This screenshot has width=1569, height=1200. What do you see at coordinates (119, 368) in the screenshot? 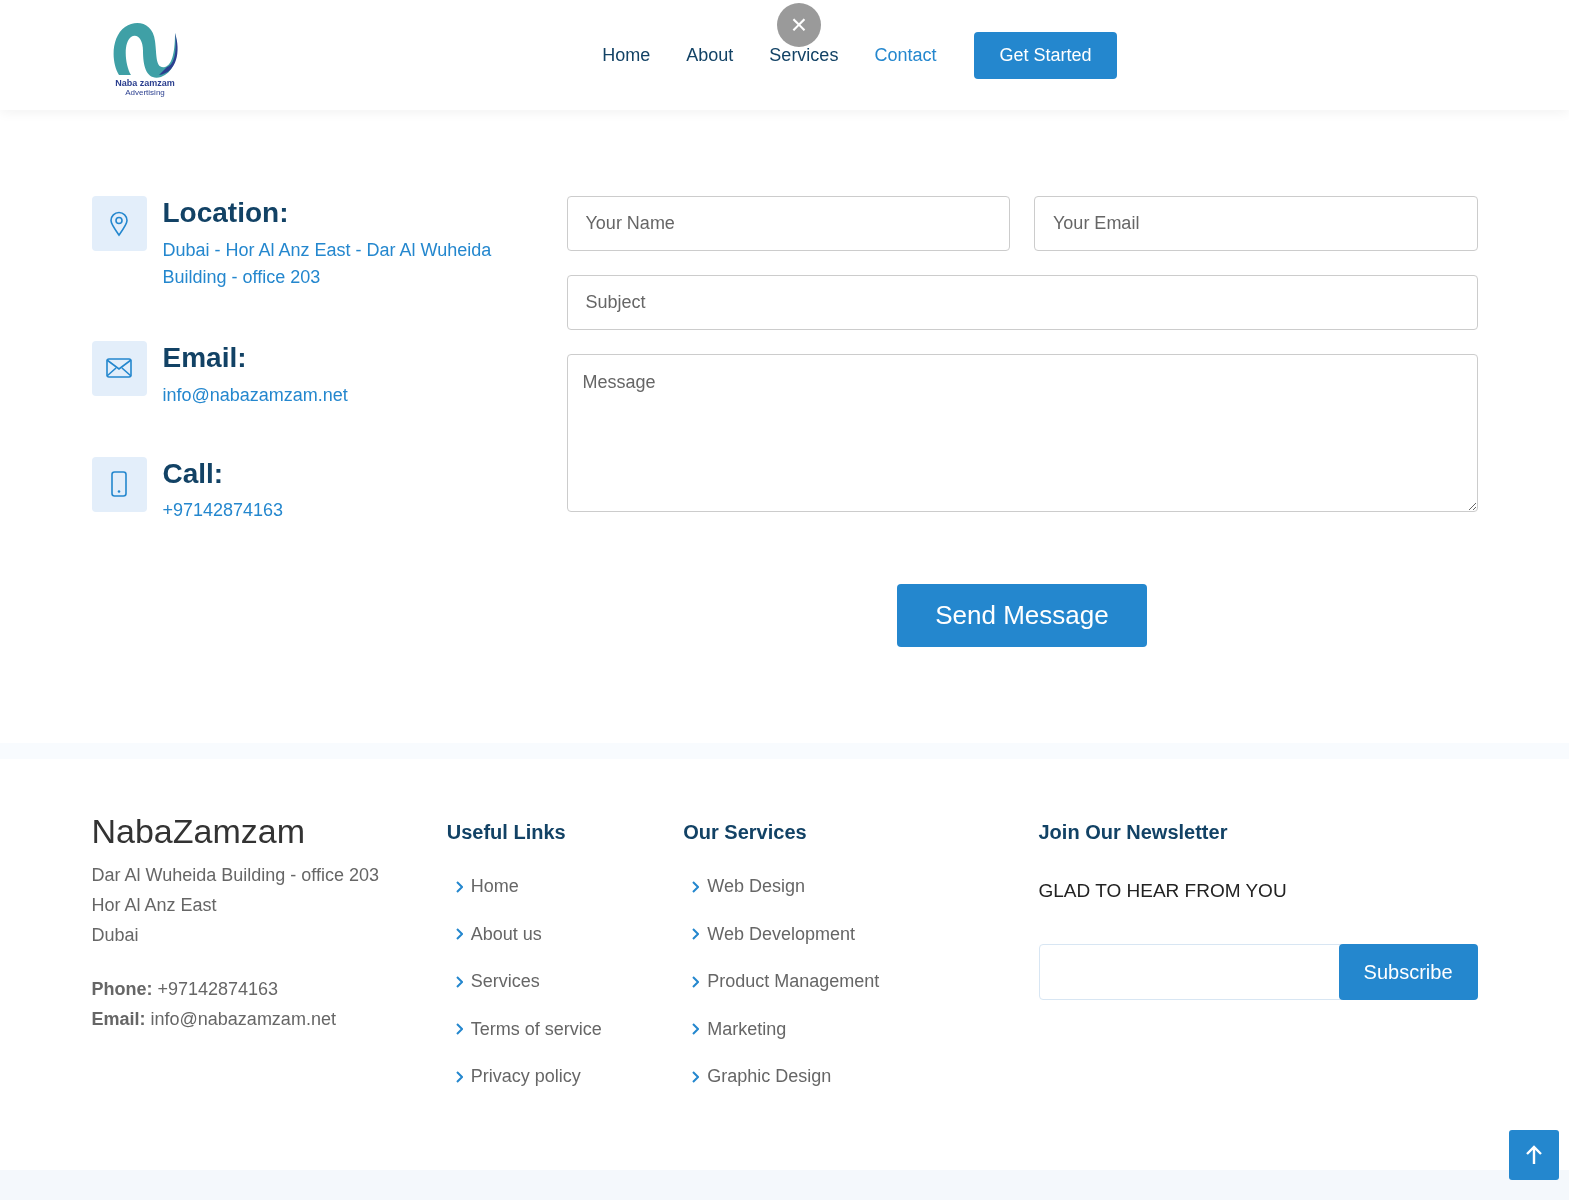
I see `envelope-icon` at bounding box center [119, 368].